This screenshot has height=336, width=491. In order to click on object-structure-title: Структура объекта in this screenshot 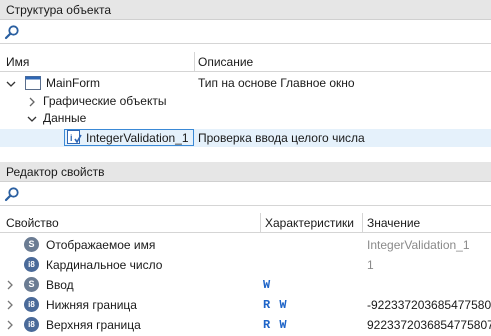, I will do `click(59, 10)`.